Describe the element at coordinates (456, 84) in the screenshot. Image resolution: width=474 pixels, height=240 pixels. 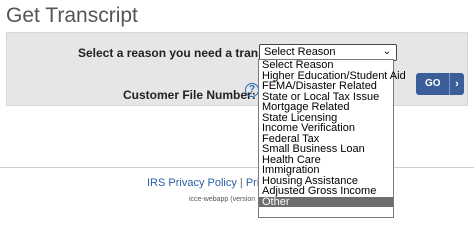
I see `chevron-right-icon: ›` at that location.